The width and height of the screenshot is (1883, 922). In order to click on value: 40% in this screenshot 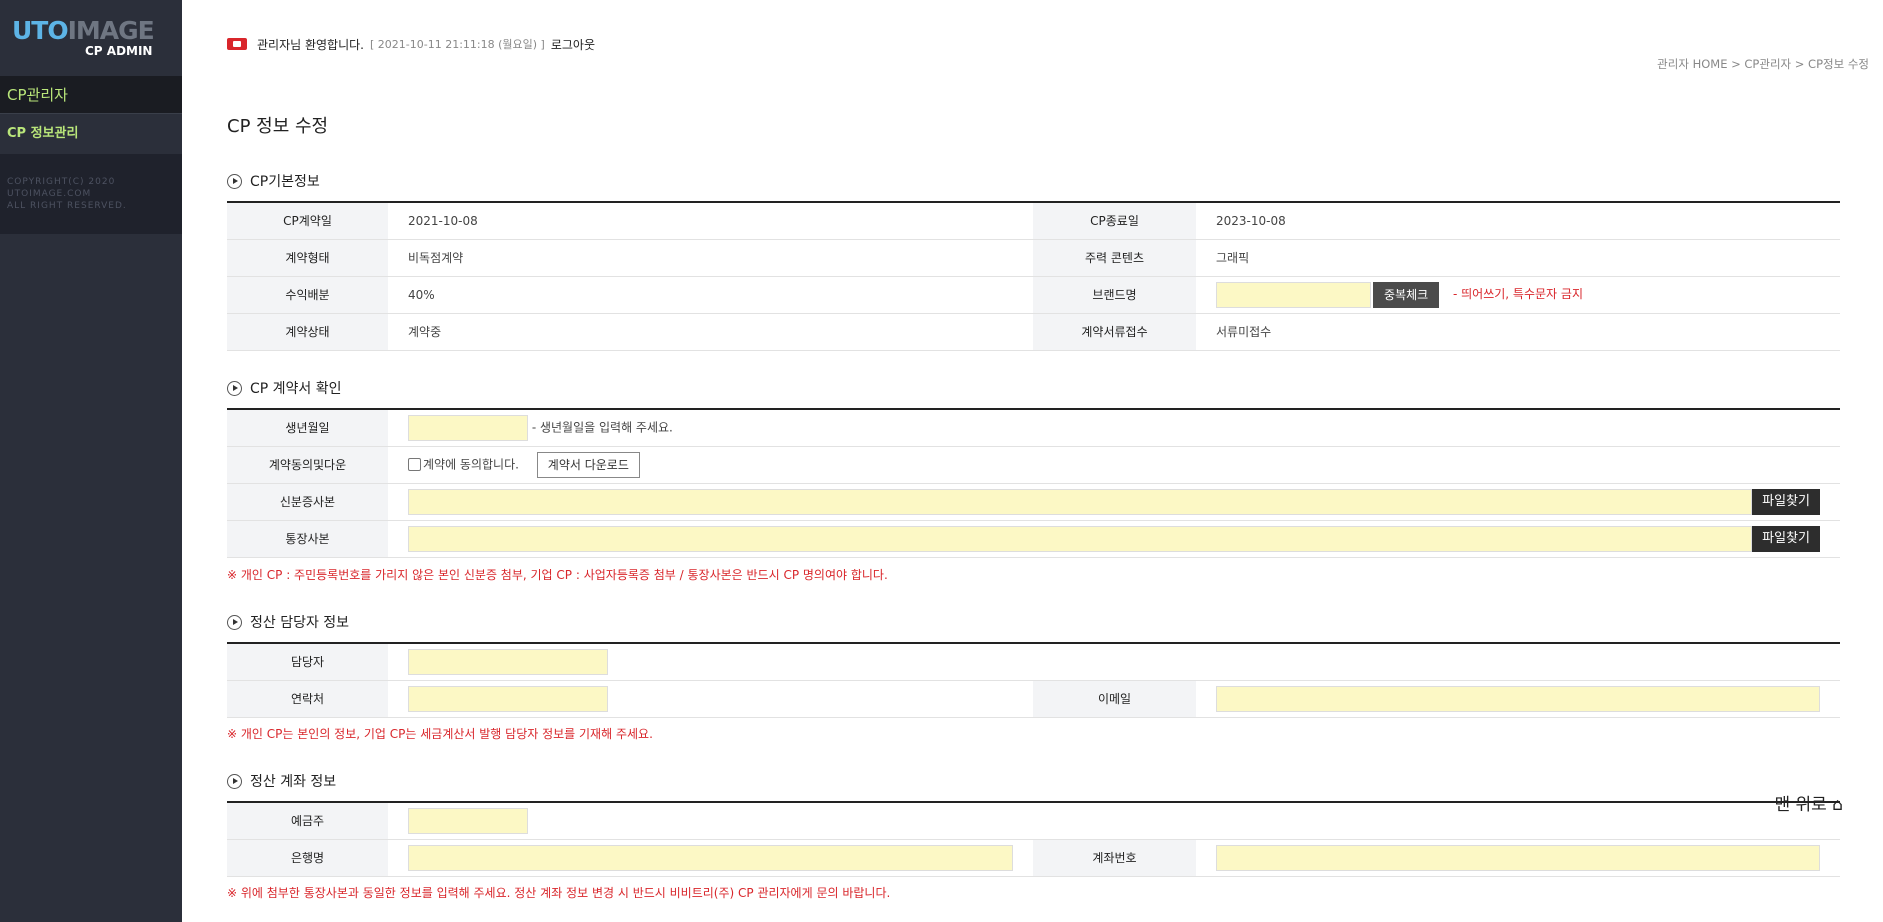, I will do `click(710, 295)`.